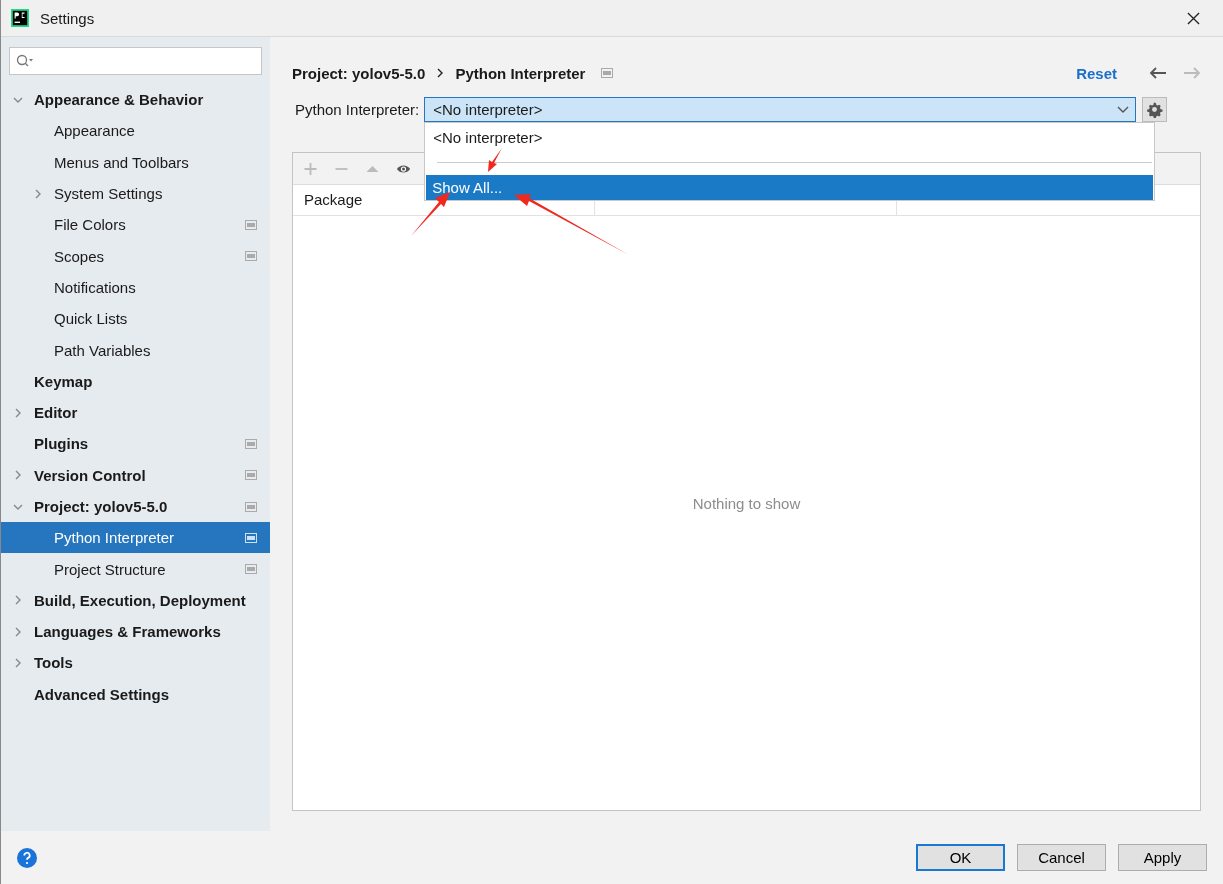 The height and width of the screenshot is (884, 1223). I want to click on tree-item: Plugins, so click(135, 444).